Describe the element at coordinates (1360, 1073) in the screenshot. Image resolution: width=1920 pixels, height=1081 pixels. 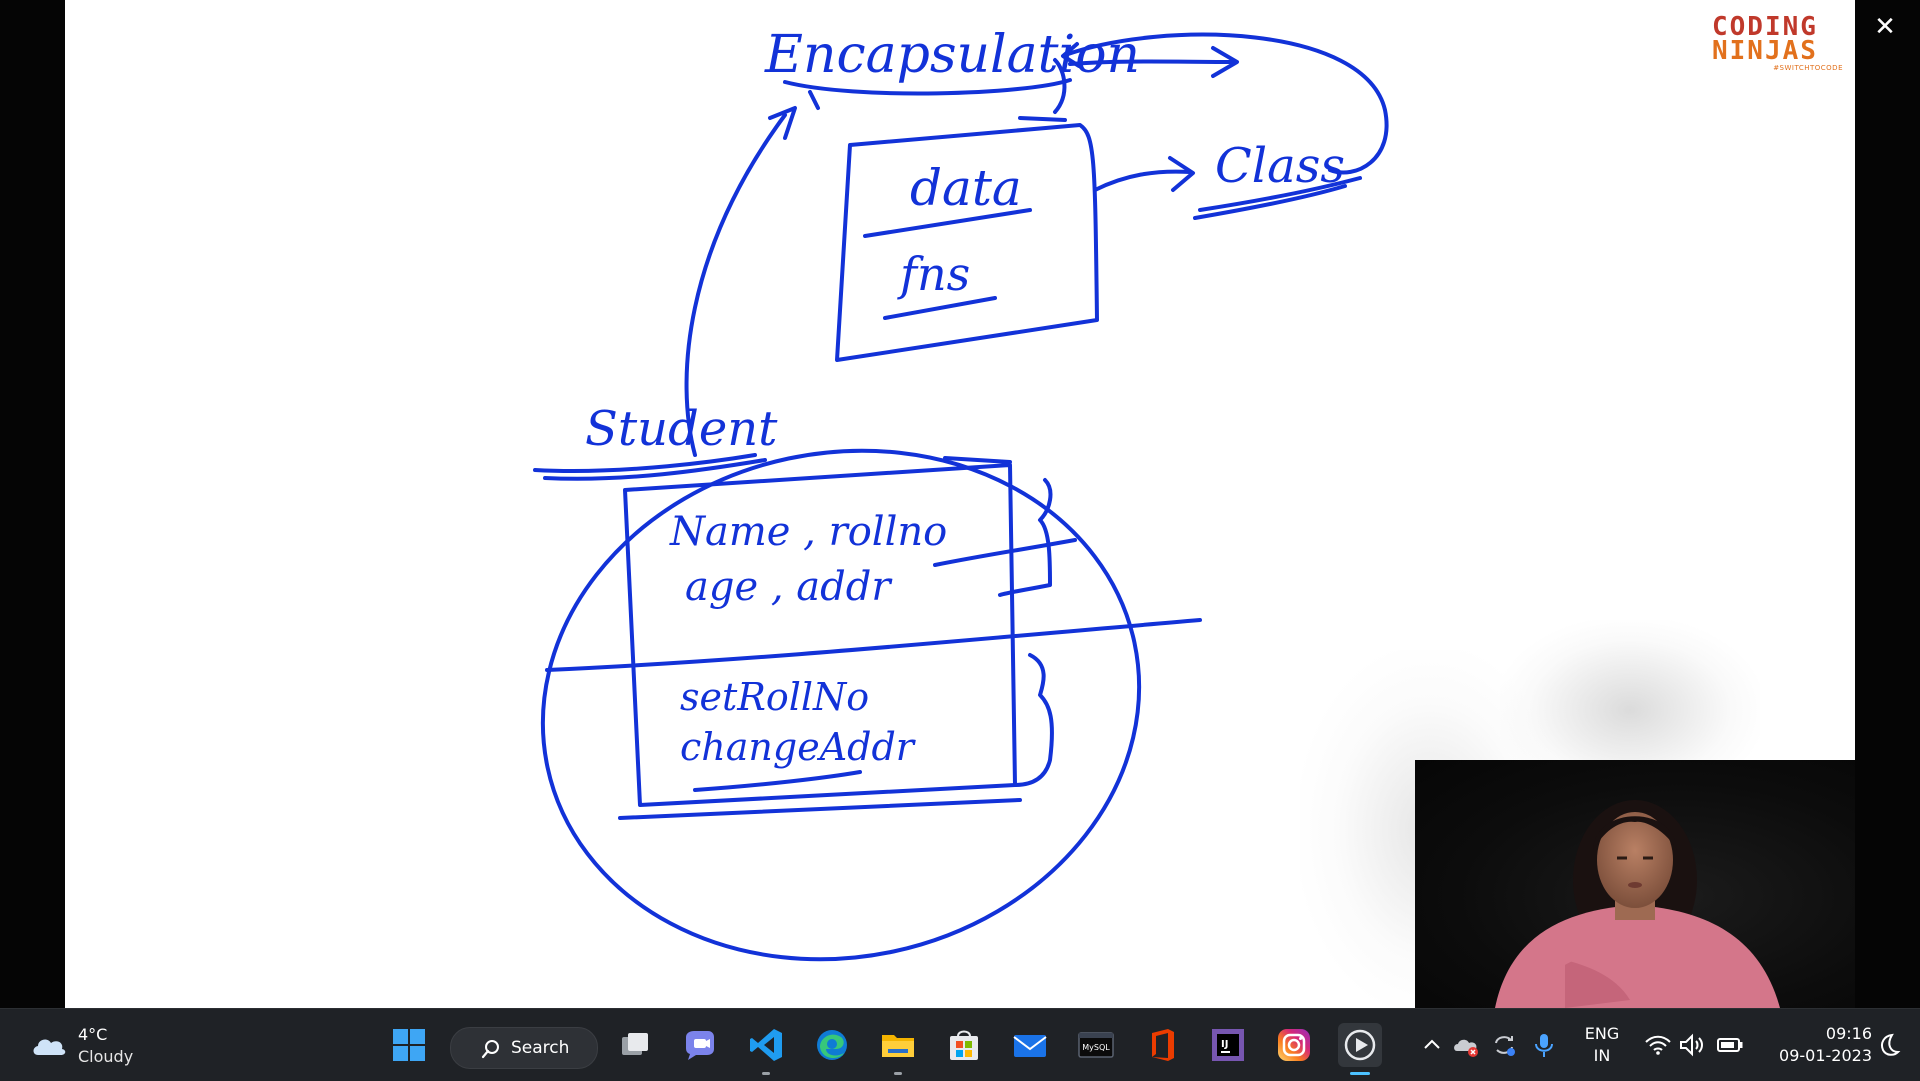
I see `media-player-active-indicator` at that location.